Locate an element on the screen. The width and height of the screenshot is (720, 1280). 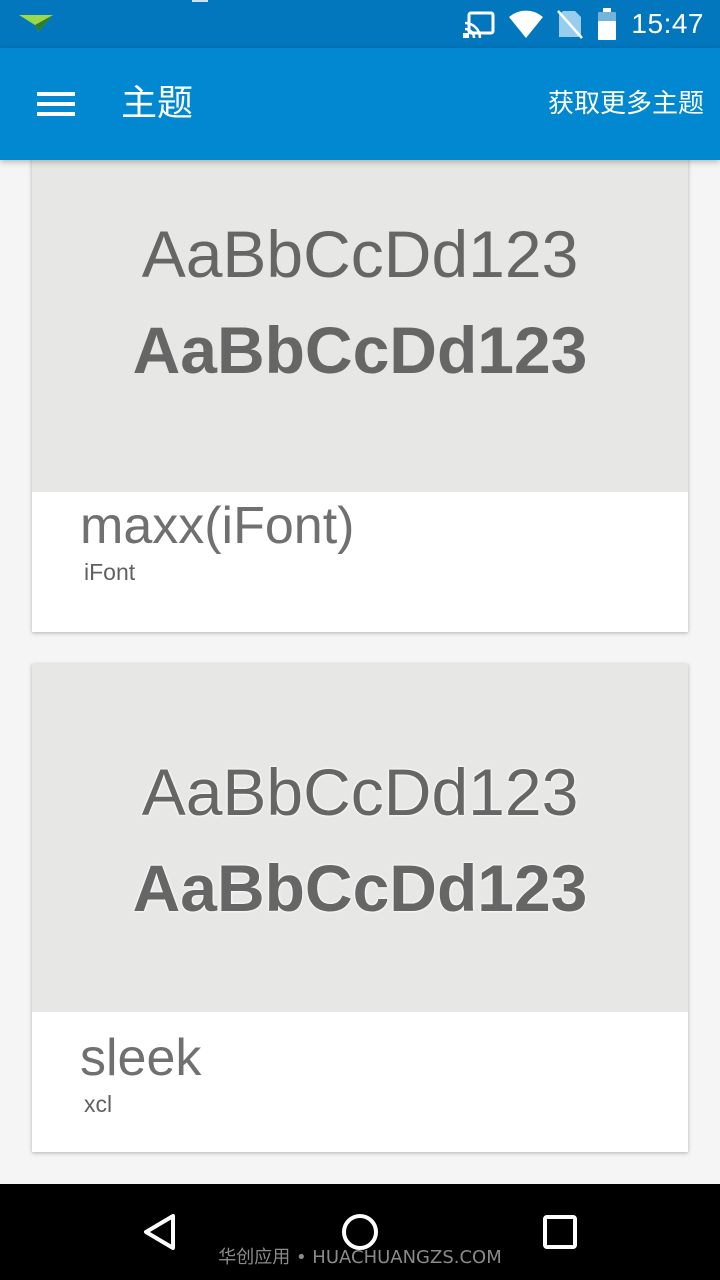
get-more-themes-button: 获取更多主题 is located at coordinates (626, 104).